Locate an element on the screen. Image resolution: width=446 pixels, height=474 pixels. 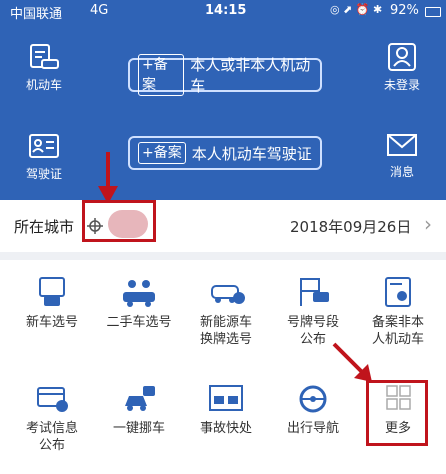
chevron-right-icon: › is located at coordinates (428, 224).